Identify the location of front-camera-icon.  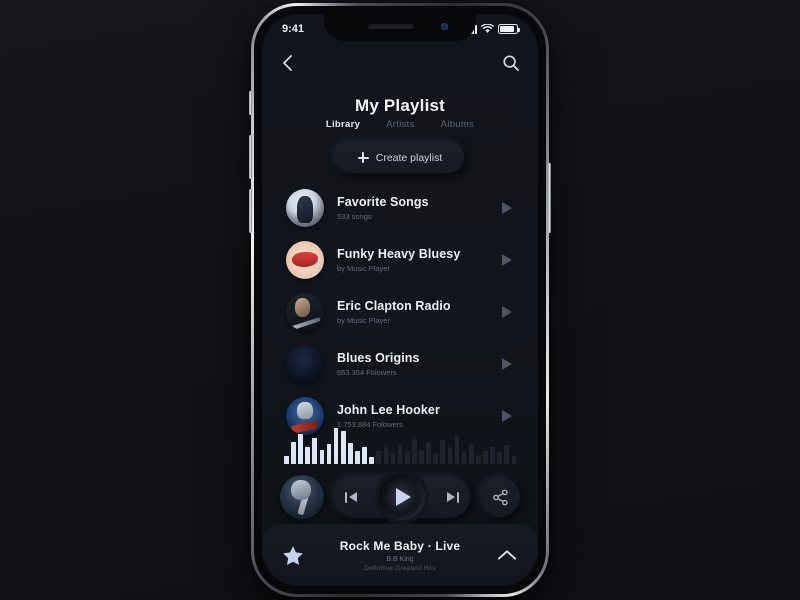
(444, 26).